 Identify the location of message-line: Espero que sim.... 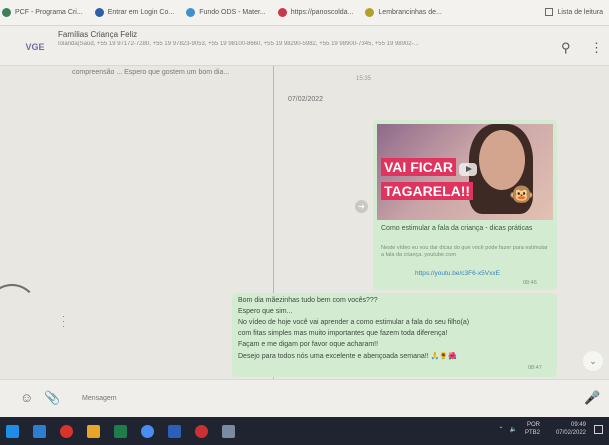
(265, 311).